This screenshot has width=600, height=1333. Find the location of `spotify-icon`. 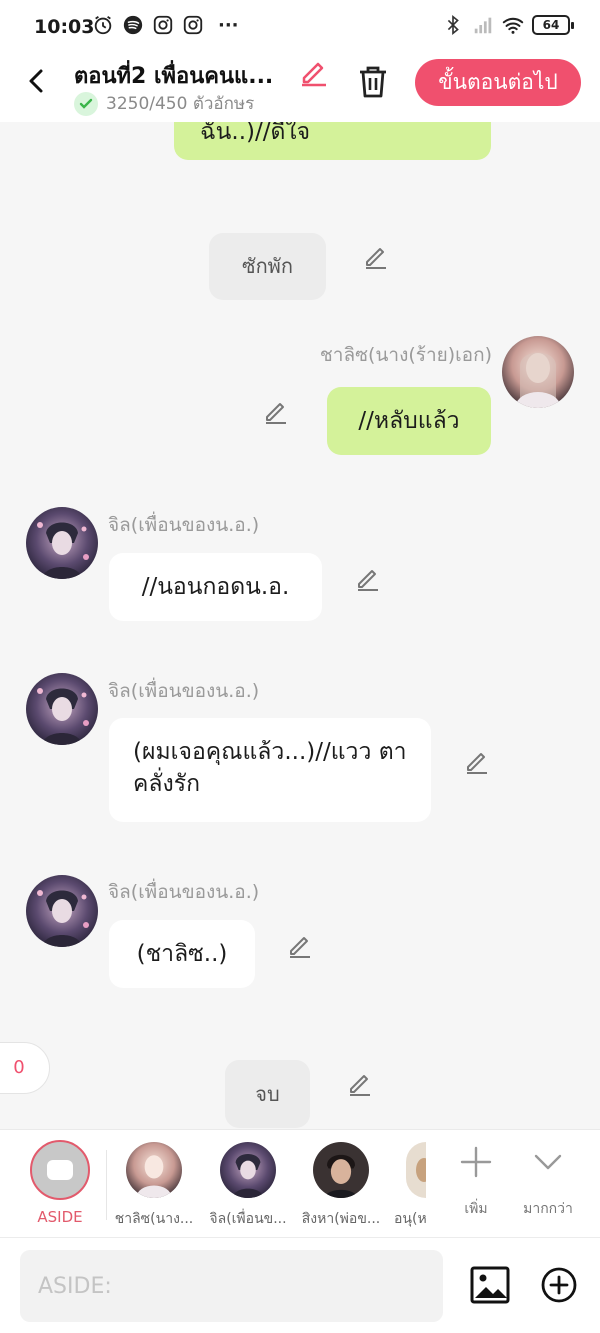

spotify-icon is located at coordinates (133, 25).